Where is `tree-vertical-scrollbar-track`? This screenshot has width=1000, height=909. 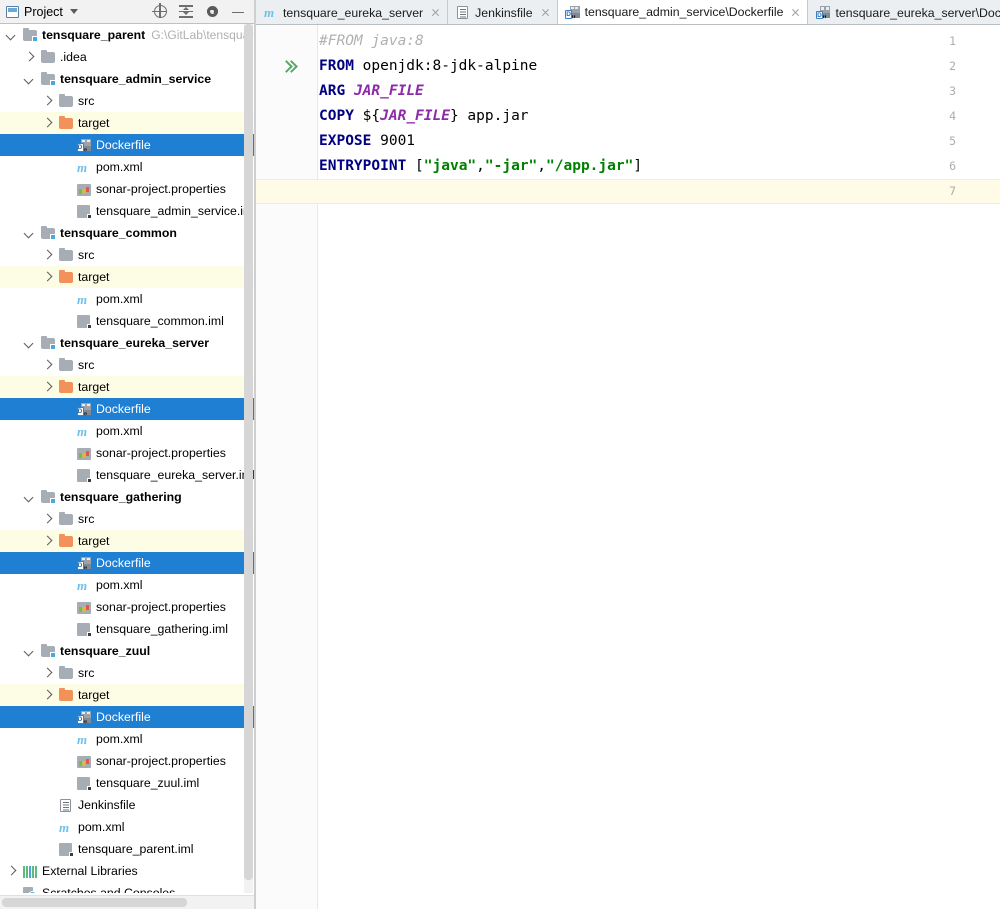
tree-vertical-scrollbar-track is located at coordinates (248, 458).